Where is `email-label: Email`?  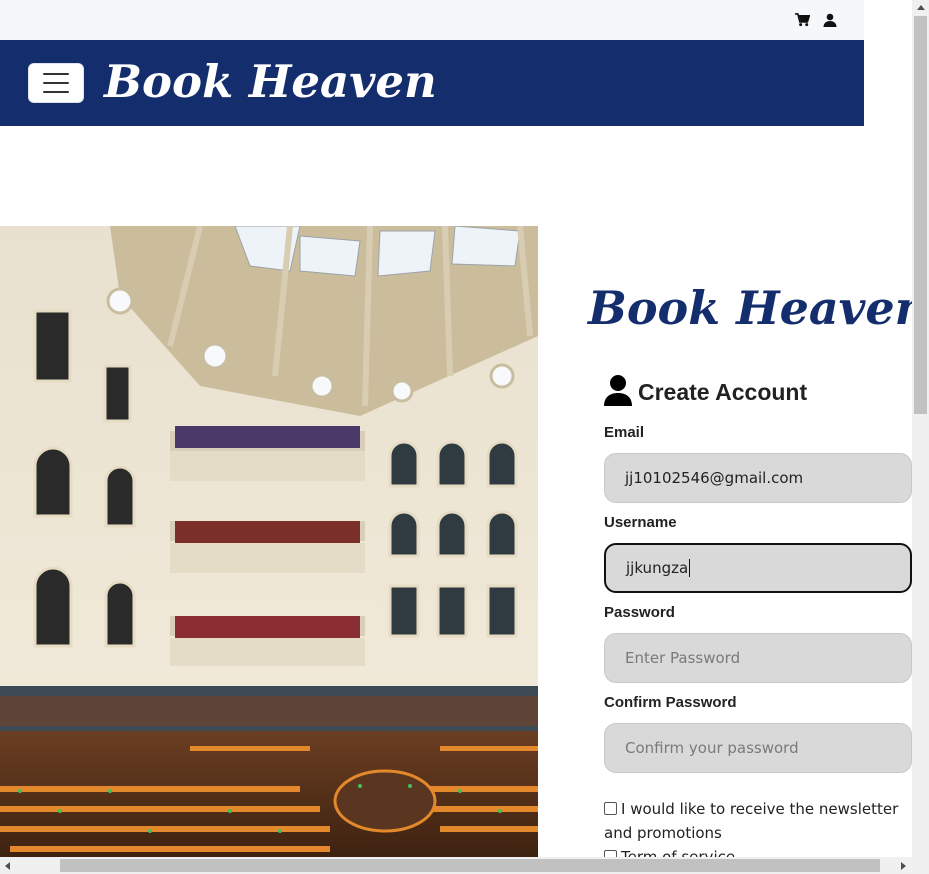 email-label: Email is located at coordinates (624, 432).